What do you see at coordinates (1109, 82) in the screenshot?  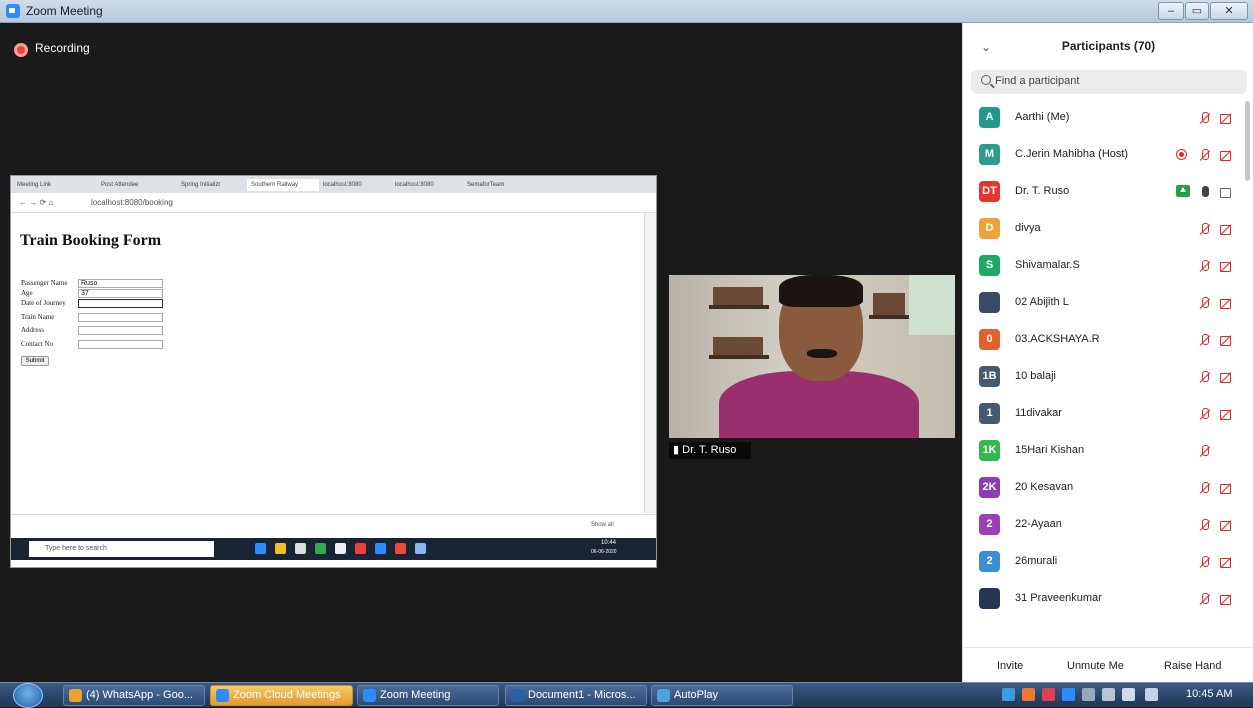 I see `participant-search-input: Find a participant` at bounding box center [1109, 82].